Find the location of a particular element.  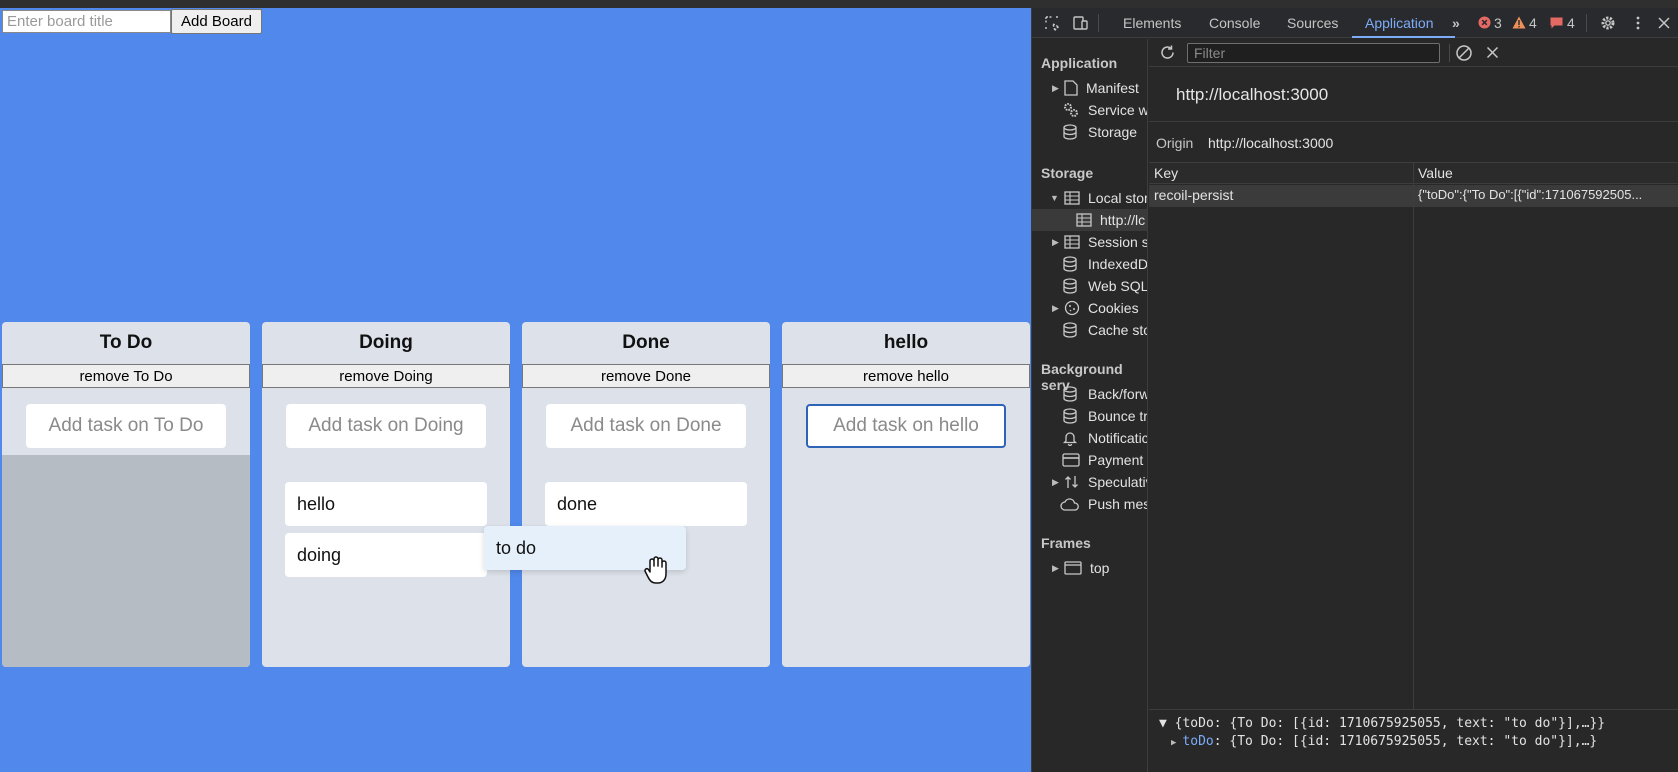

filter-input is located at coordinates (1313, 53).